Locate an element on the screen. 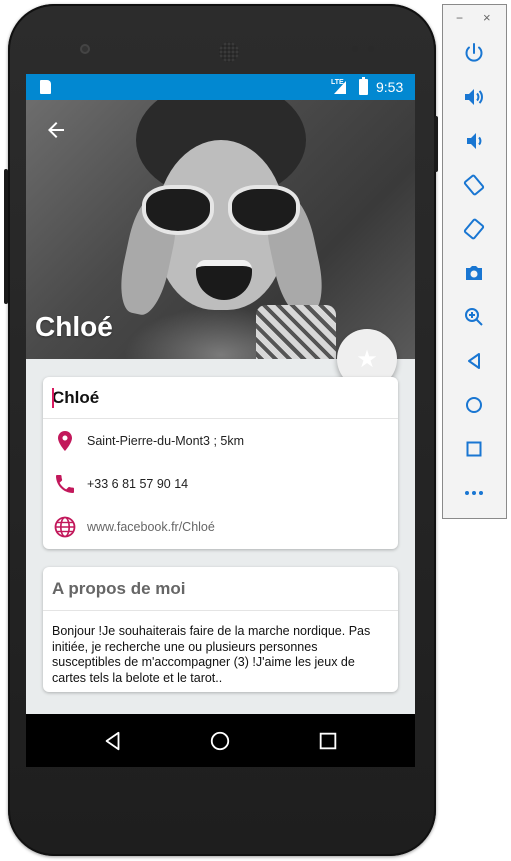 This screenshot has height=861, width=511. location-row: Saint-Pierre-du-Mont3 ; 5km is located at coordinates (220, 440).